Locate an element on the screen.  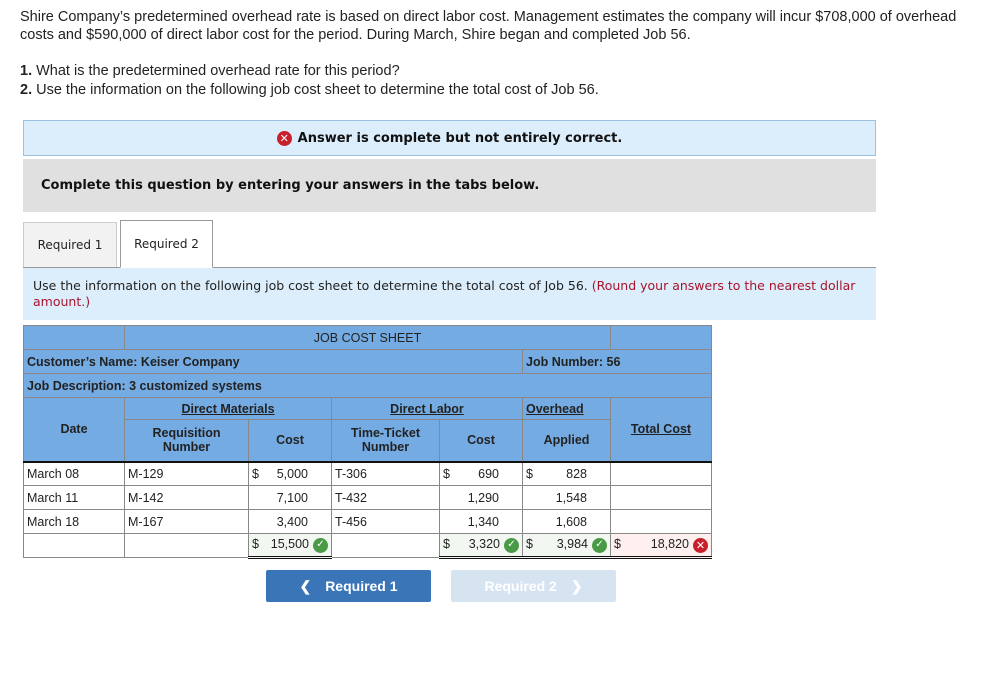
amount: 15,500 is located at coordinates (289, 544).